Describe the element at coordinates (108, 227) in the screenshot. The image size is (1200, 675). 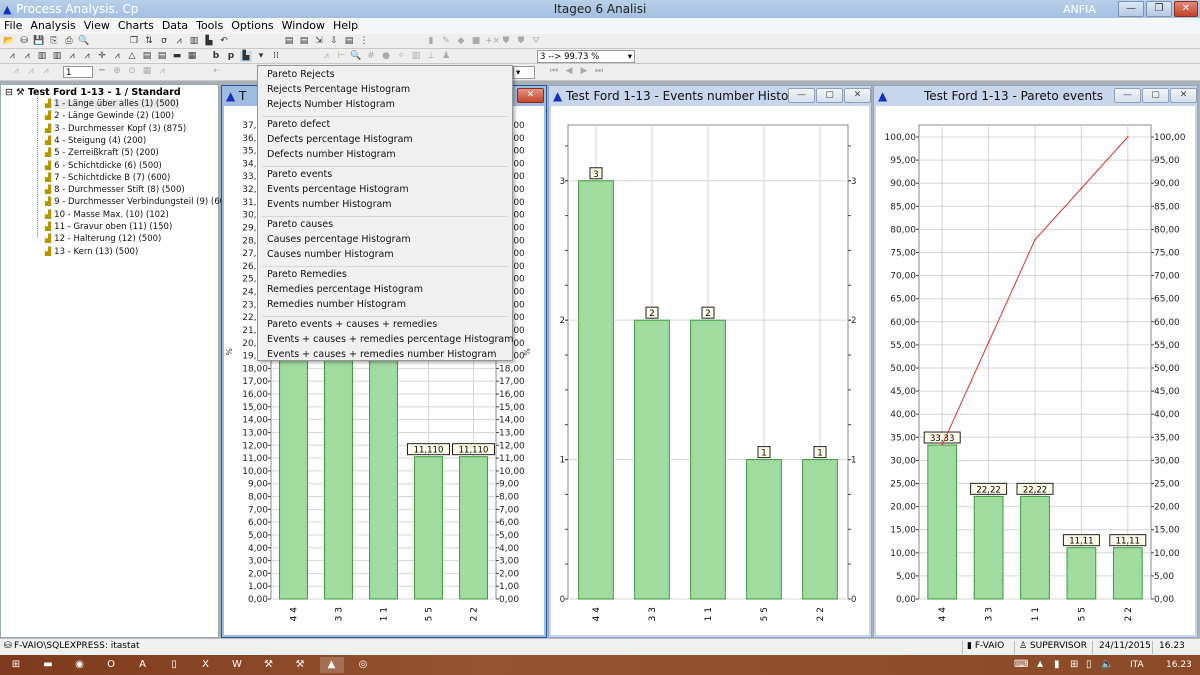
I see `tree-item: ▟ 11 - Gravur oben (11) (150)` at that location.